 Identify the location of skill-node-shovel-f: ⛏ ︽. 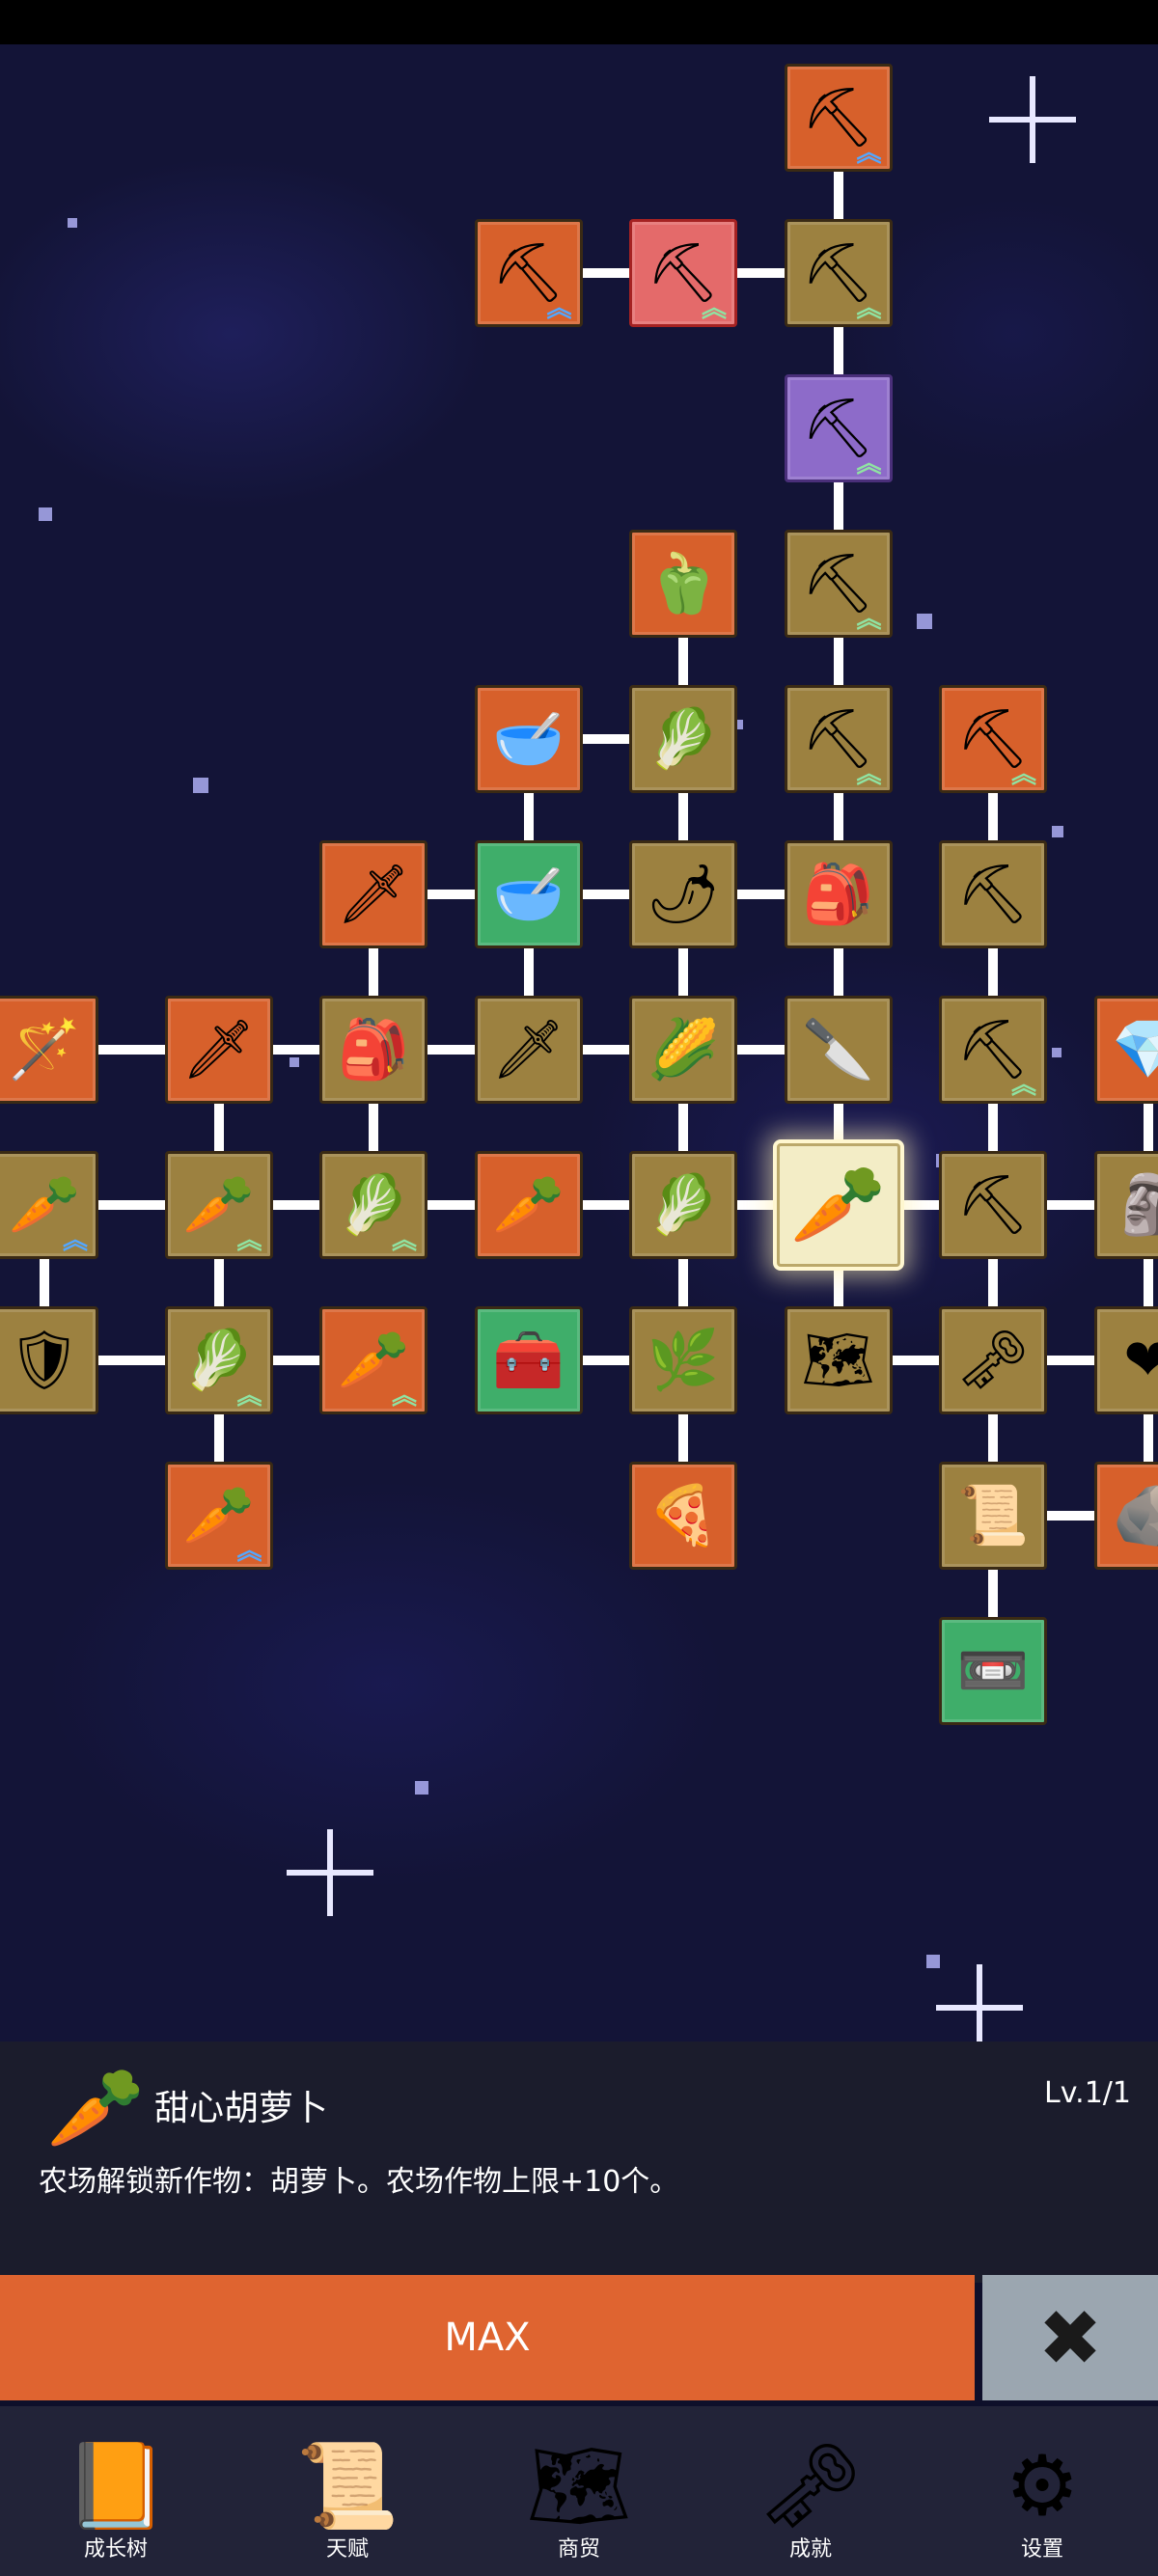
(838, 739).